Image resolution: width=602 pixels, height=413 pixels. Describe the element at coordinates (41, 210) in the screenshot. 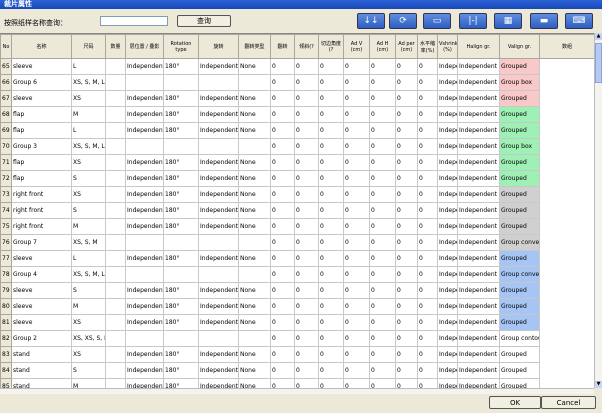

I see `table-cell: right front` at that location.